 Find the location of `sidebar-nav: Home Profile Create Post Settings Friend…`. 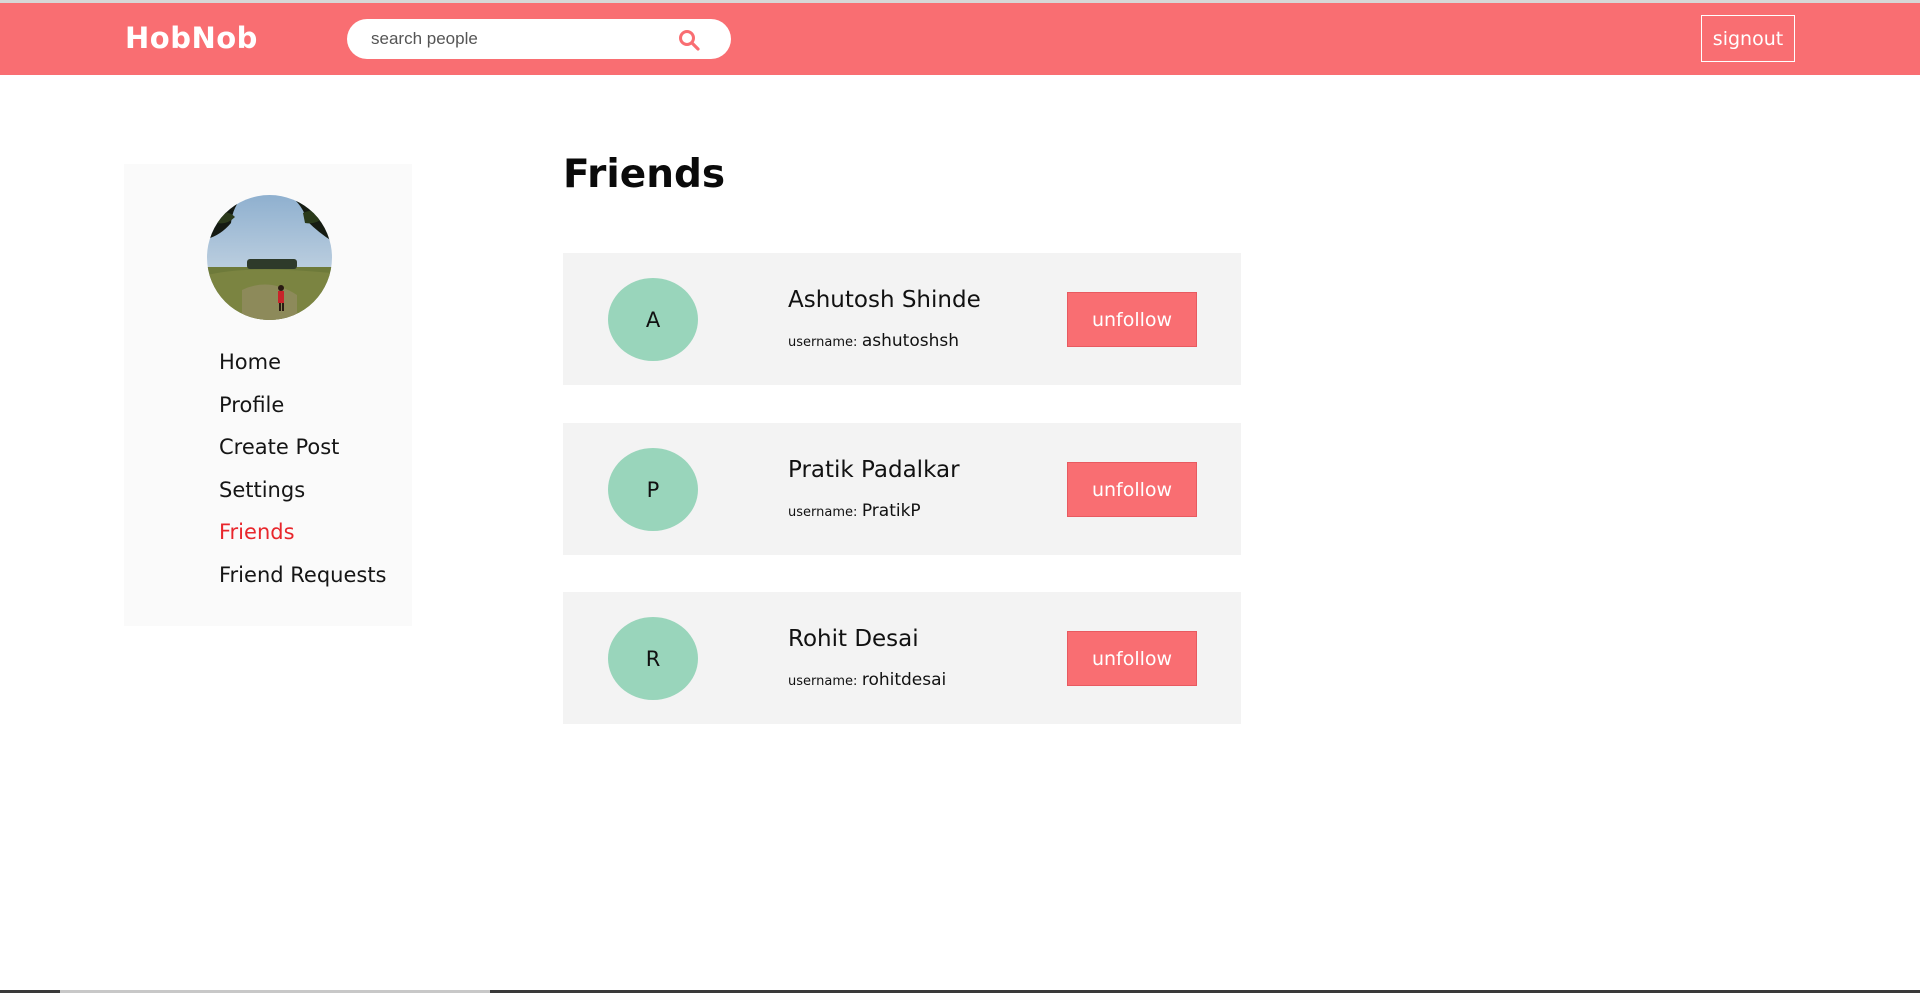

sidebar-nav: Home Profile Create Post Settings Friend… is located at coordinates (303, 474).